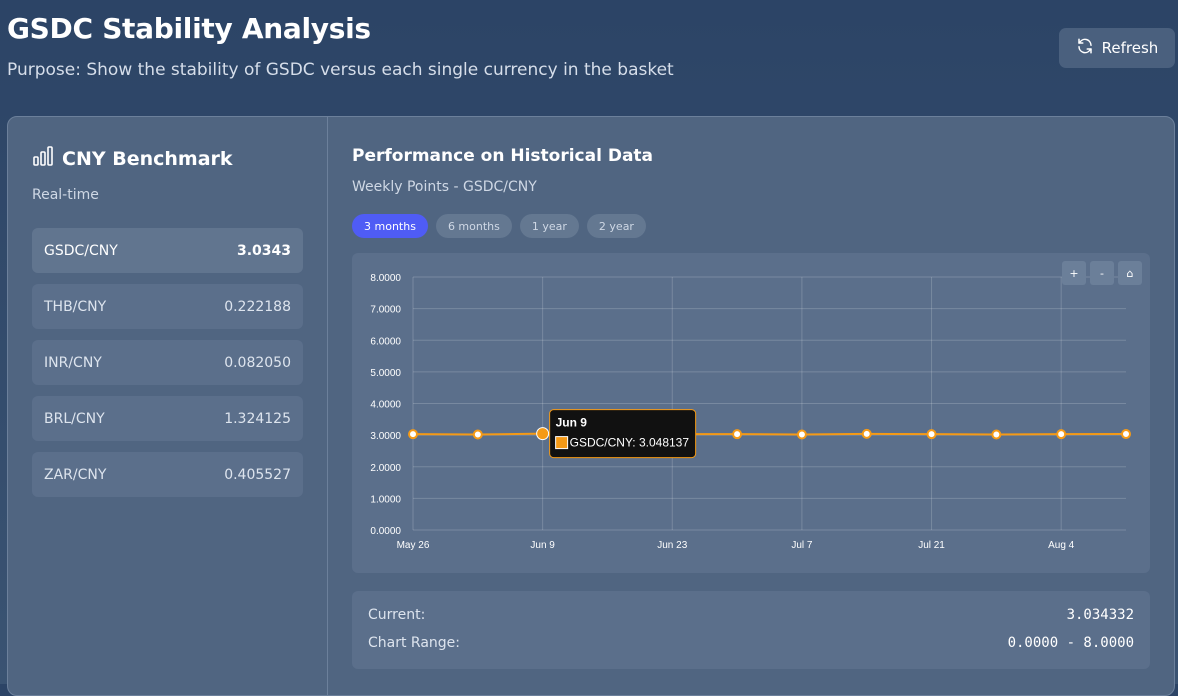 The width and height of the screenshot is (1178, 696). Describe the element at coordinates (167, 474) in the screenshot. I see `rate-item-zar-cny: ZAR/CNY 0.405527` at that location.